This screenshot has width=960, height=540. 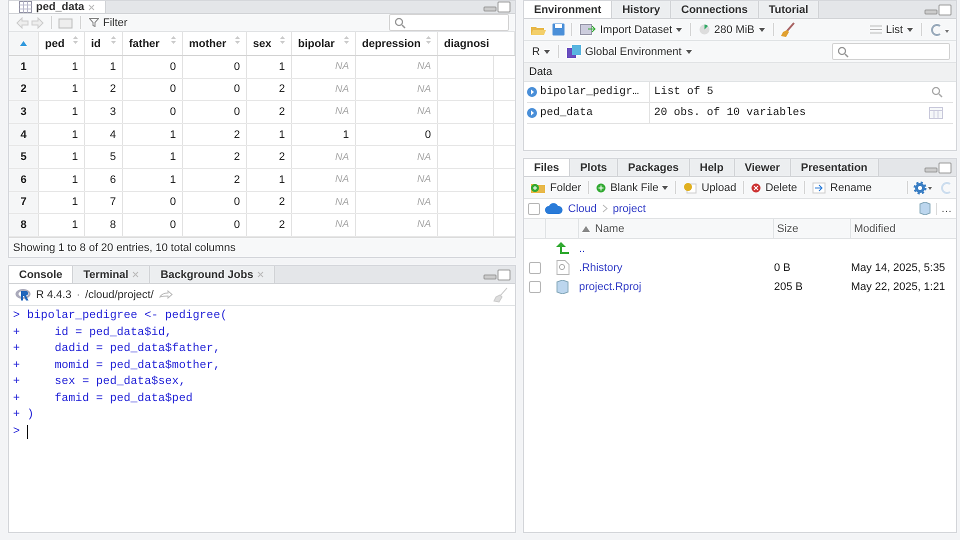 What do you see at coordinates (547, 167) in the screenshot?
I see `files-tab: Files` at bounding box center [547, 167].